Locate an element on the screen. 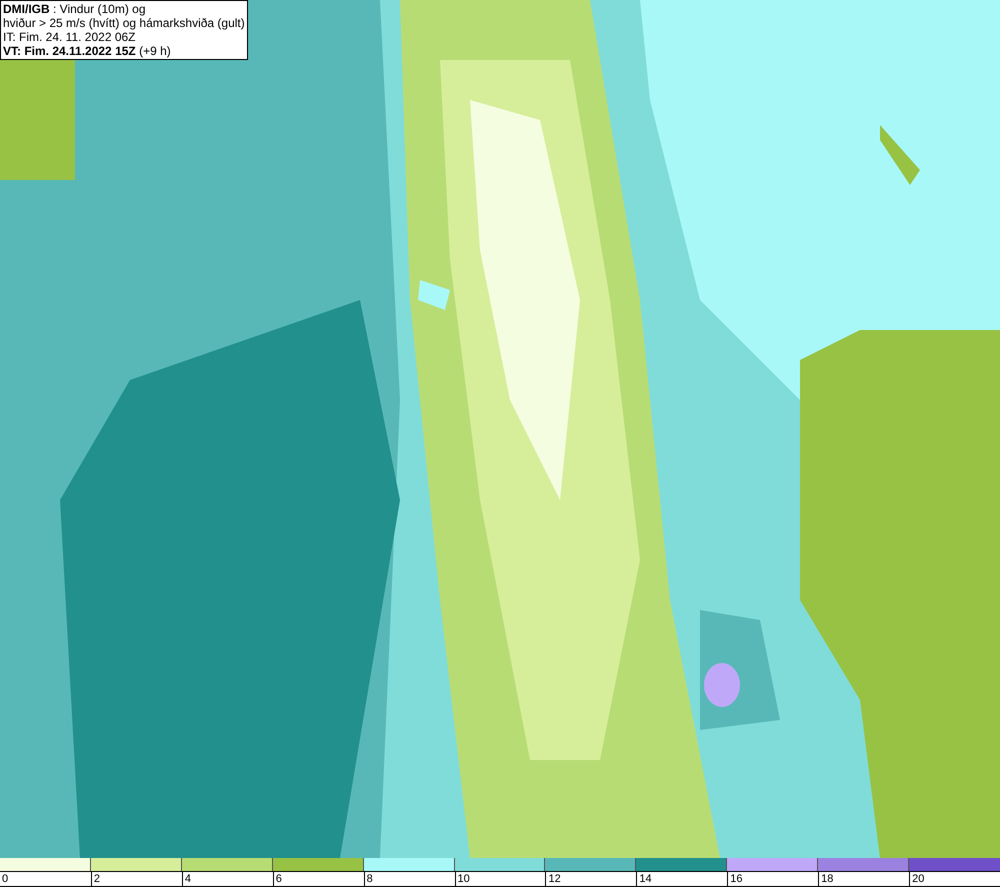 Image resolution: width=1000 pixels, height=887 pixels. legend-label: 20 is located at coordinates (917, 879).